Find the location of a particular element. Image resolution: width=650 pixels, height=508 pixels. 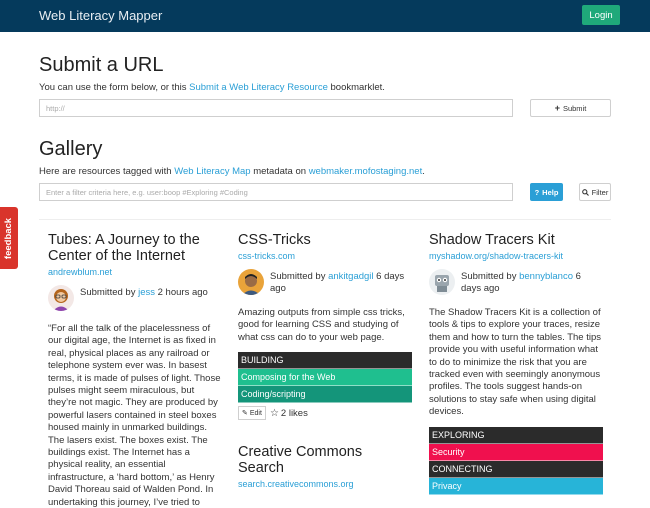

edit-button: ✎ Edit is located at coordinates (252, 413).